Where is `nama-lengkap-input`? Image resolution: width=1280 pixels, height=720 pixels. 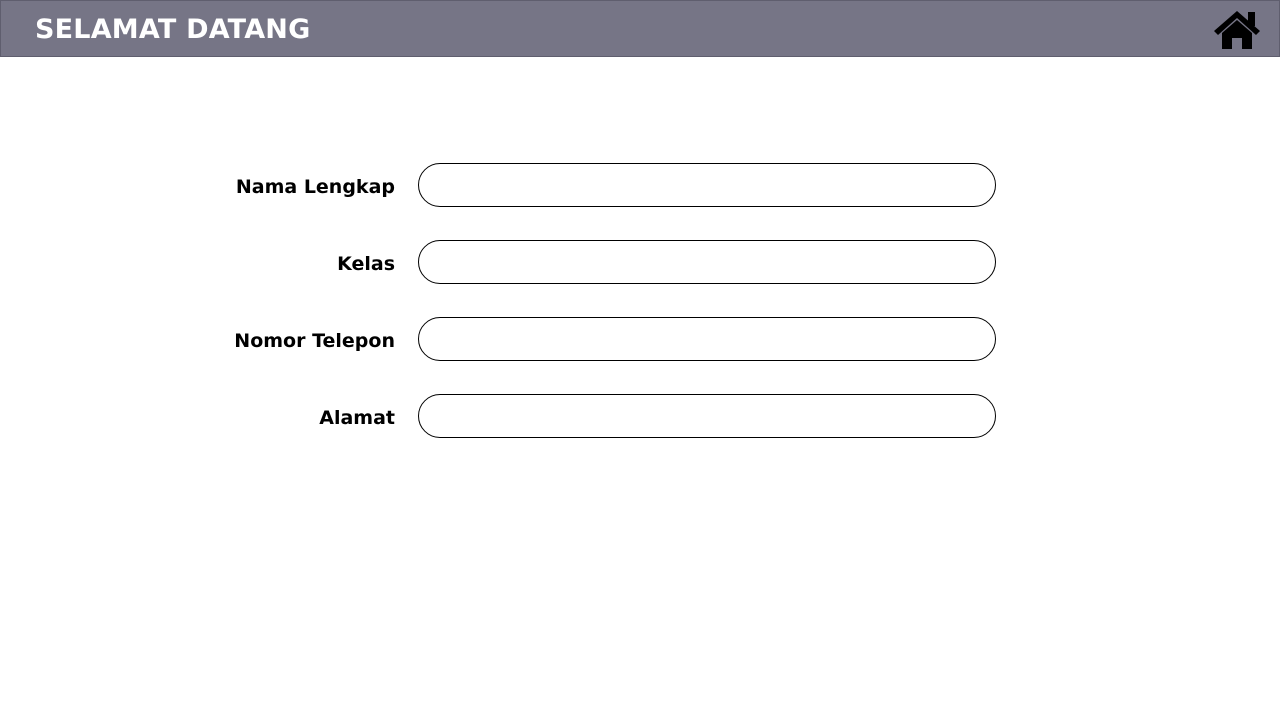
nama-lengkap-input is located at coordinates (707, 185).